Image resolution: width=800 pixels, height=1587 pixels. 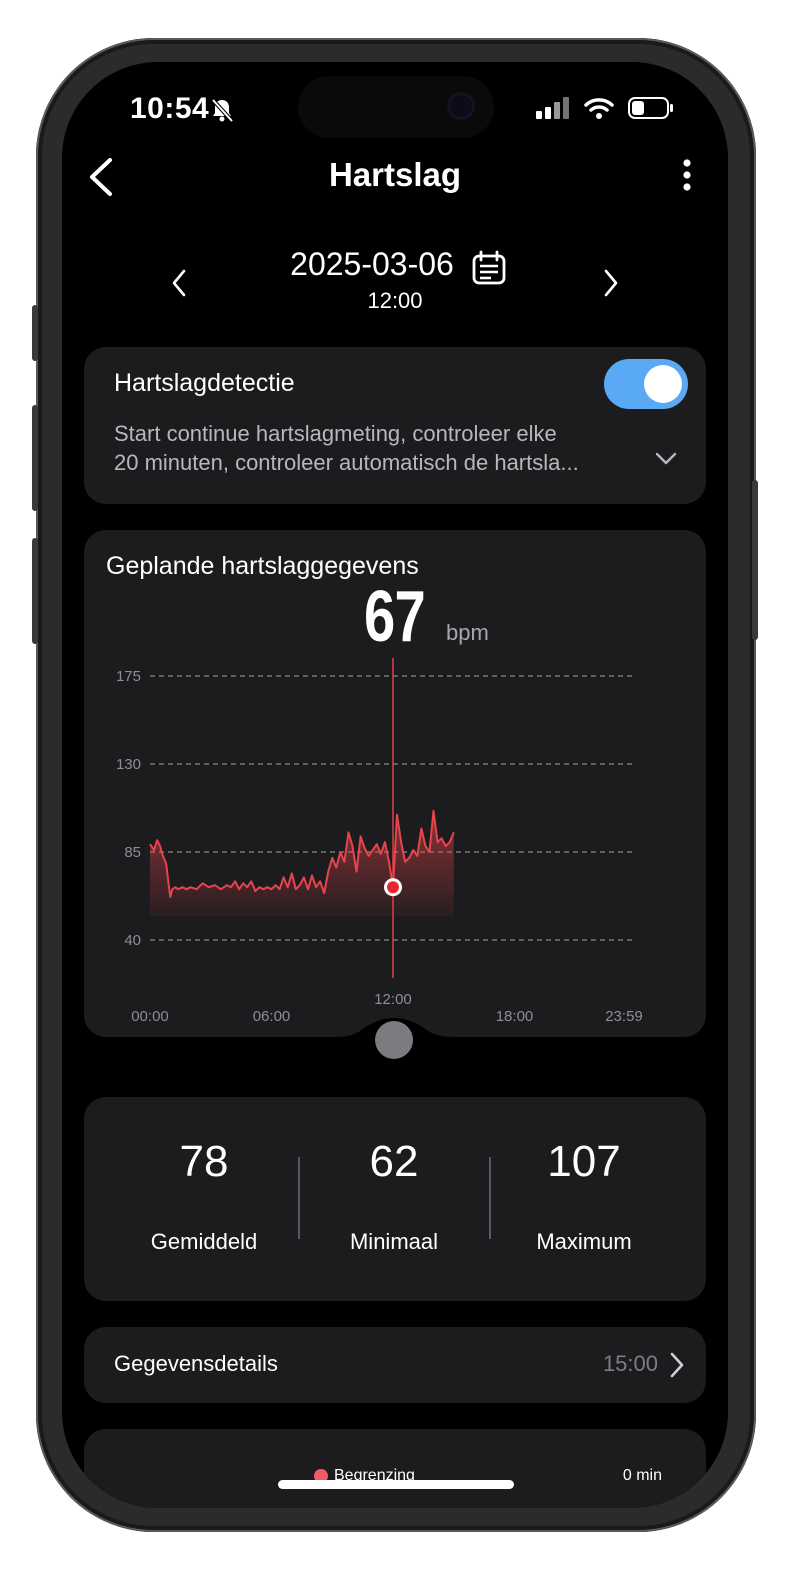 What do you see at coordinates (372, 264) in the screenshot?
I see `date-text: 2025-03-06` at bounding box center [372, 264].